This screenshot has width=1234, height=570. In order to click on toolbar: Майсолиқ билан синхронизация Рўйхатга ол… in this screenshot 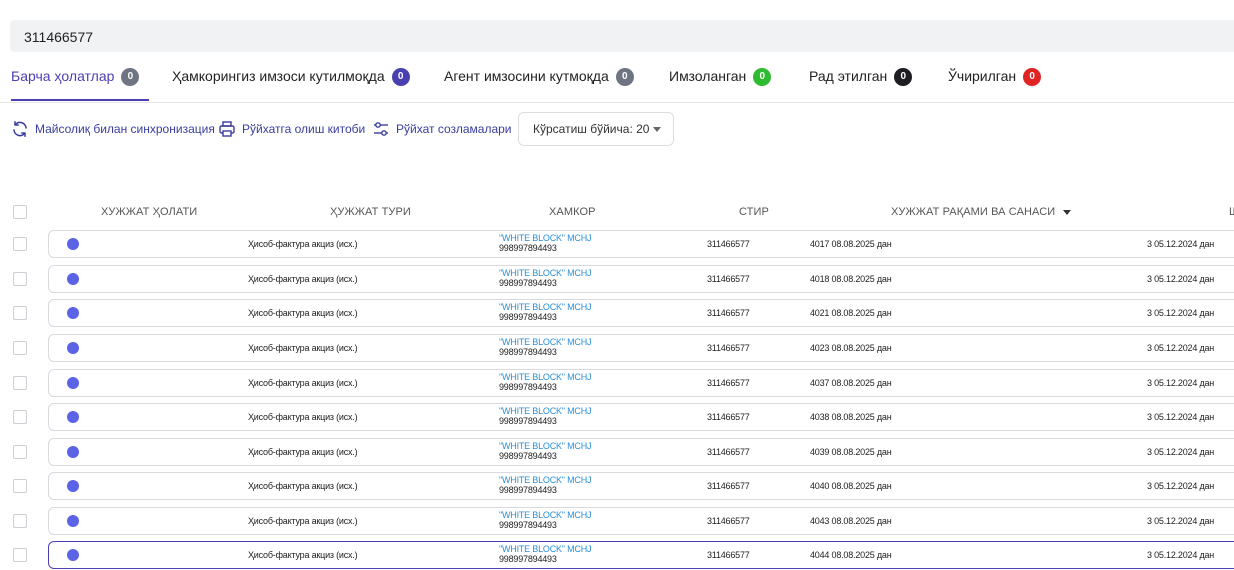, I will do `click(617, 130)`.